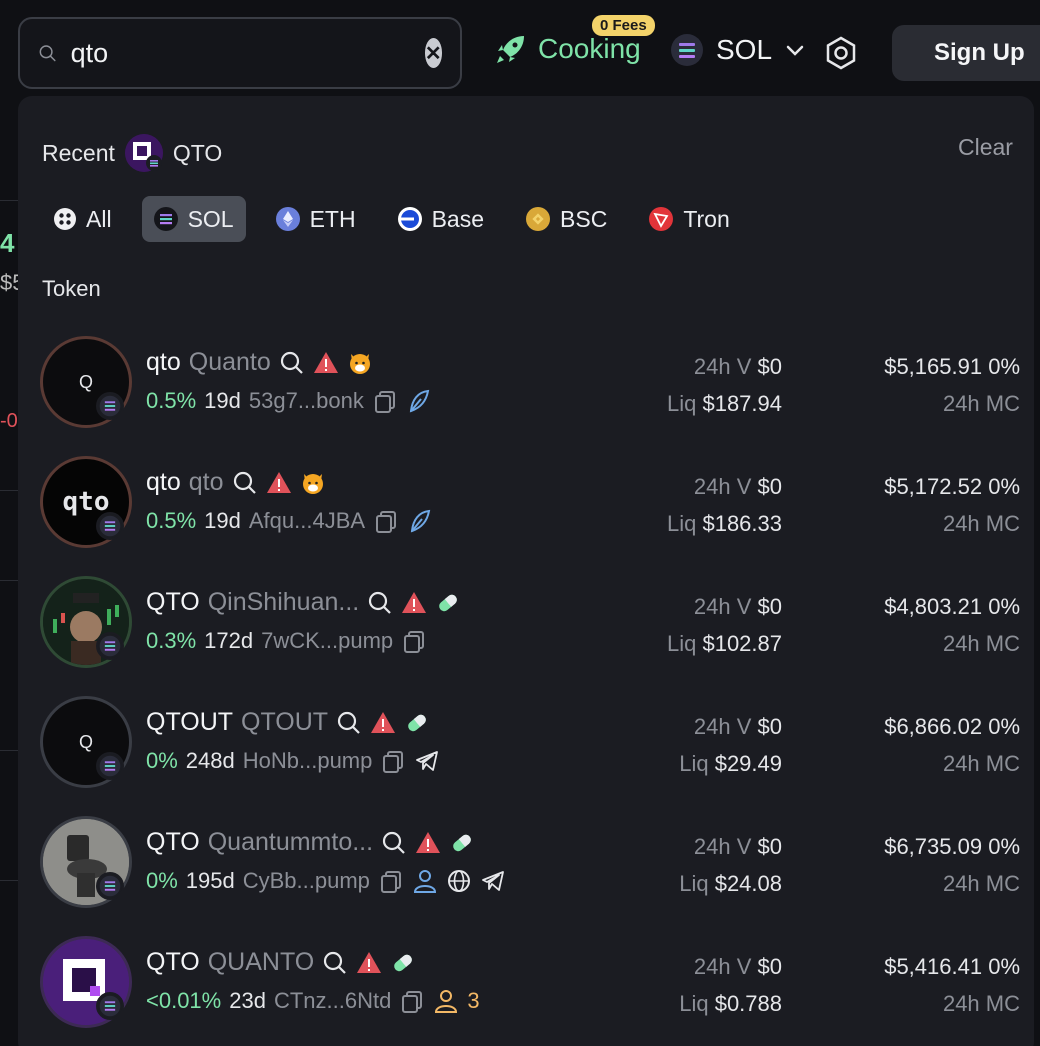  What do you see at coordinates (433, 53) in the screenshot?
I see `clear-search-icon: ✕` at bounding box center [433, 53].